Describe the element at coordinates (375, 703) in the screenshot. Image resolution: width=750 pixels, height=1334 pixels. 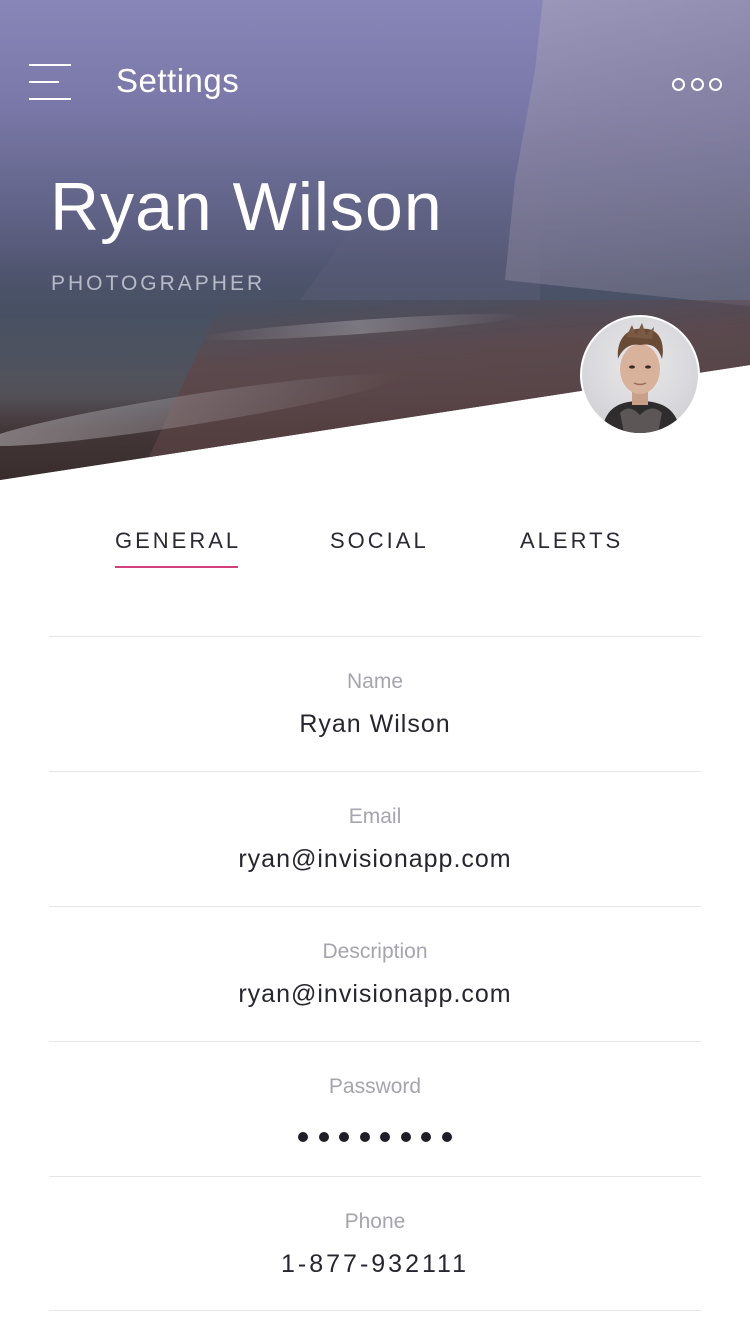
I see `name-field: Name Ryan Wilson` at that location.